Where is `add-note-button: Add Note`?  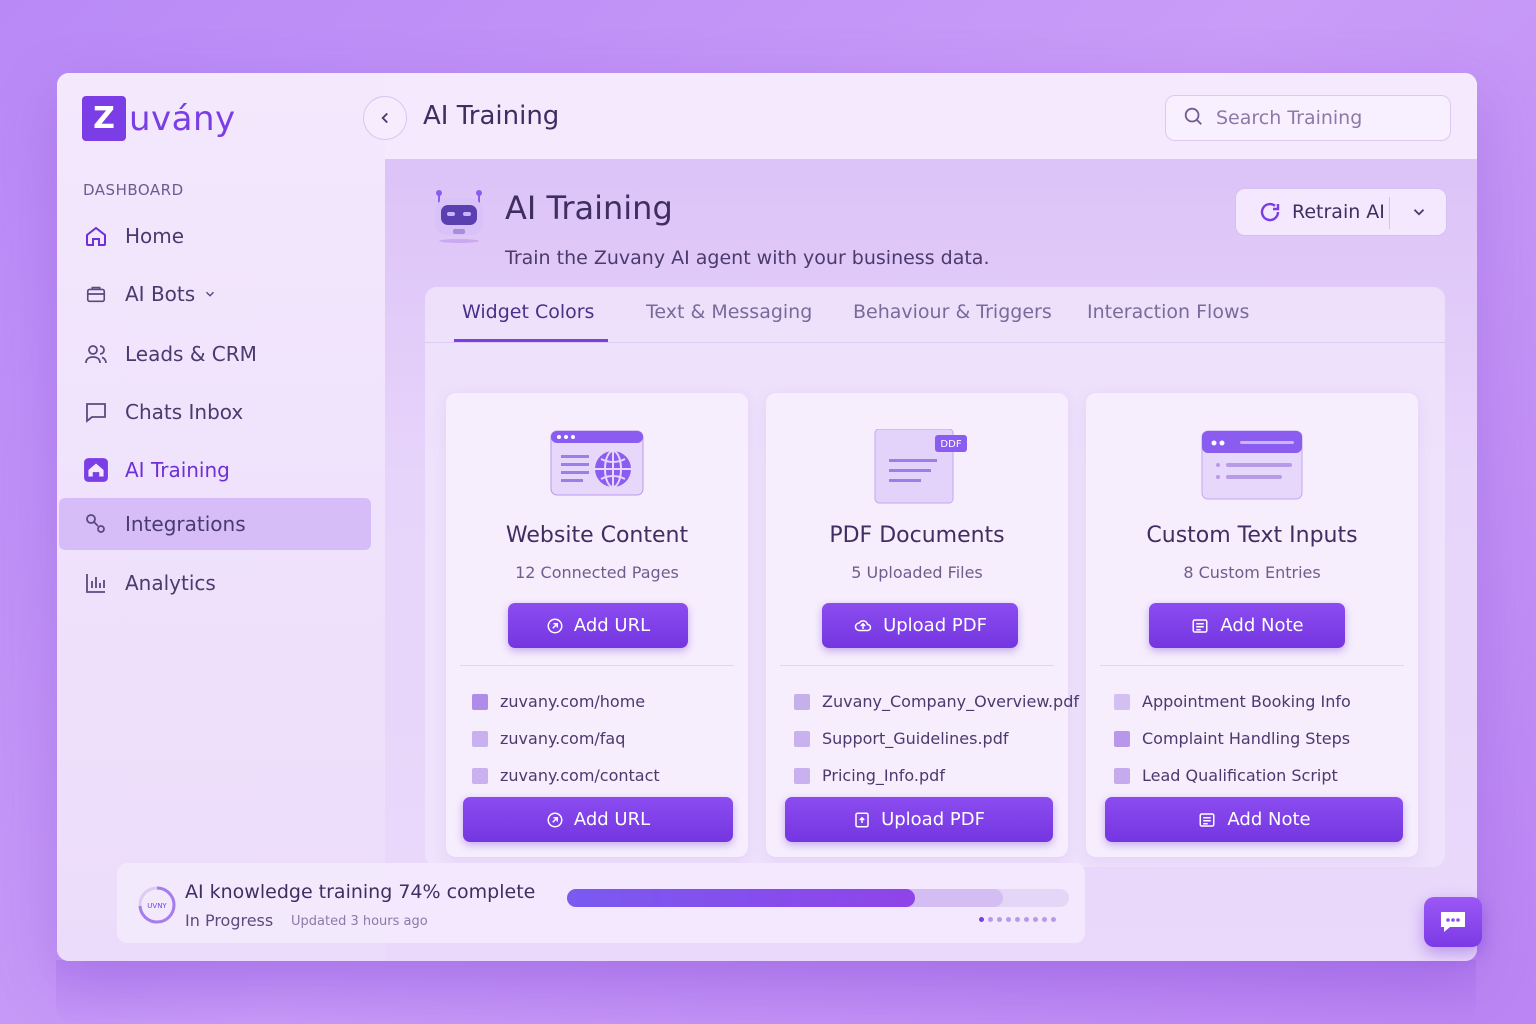
add-note-button: Add Note is located at coordinates (1247, 625).